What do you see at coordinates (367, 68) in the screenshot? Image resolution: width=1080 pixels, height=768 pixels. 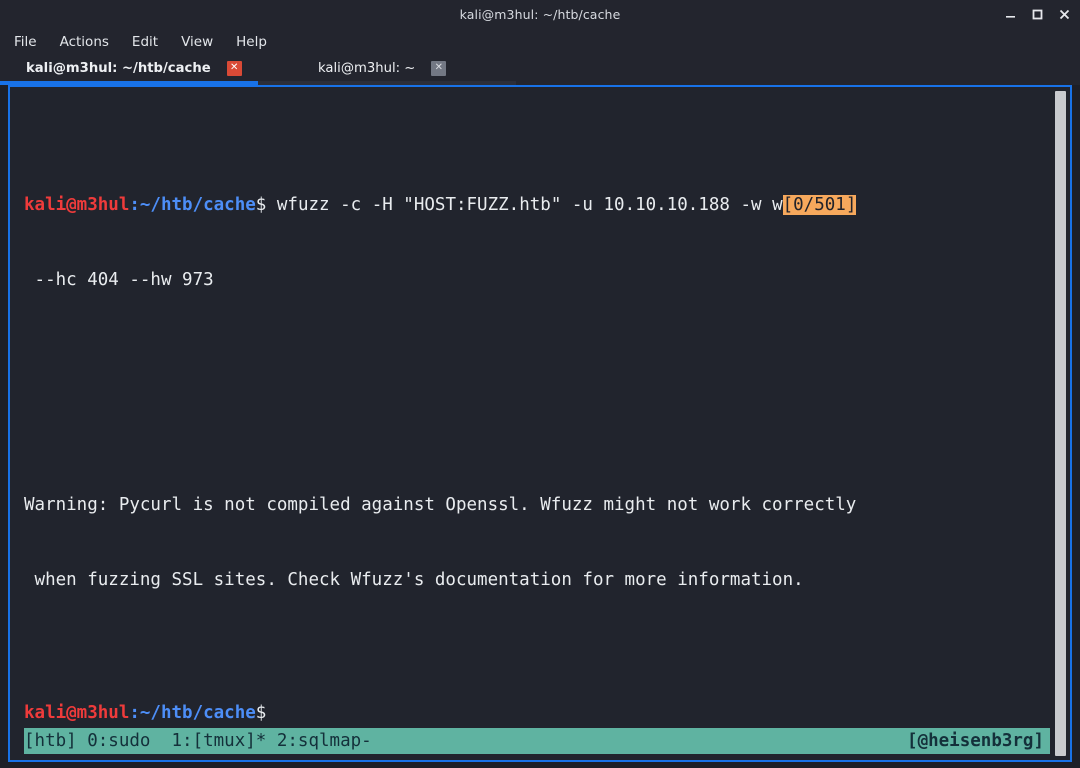 I see `tab-label: kali@m3hul: ~` at bounding box center [367, 68].